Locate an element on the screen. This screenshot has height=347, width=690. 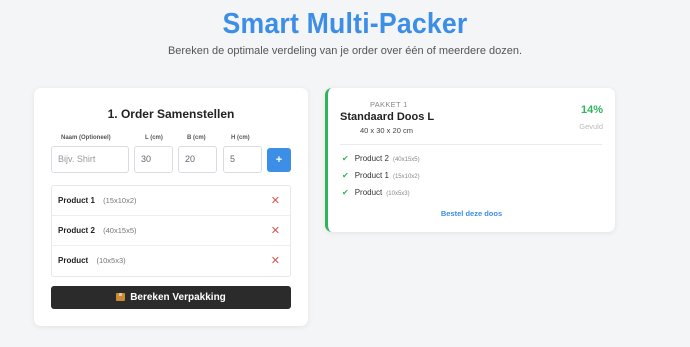
list-item: Product 2 (40x15x5) ✕ is located at coordinates (171, 231).